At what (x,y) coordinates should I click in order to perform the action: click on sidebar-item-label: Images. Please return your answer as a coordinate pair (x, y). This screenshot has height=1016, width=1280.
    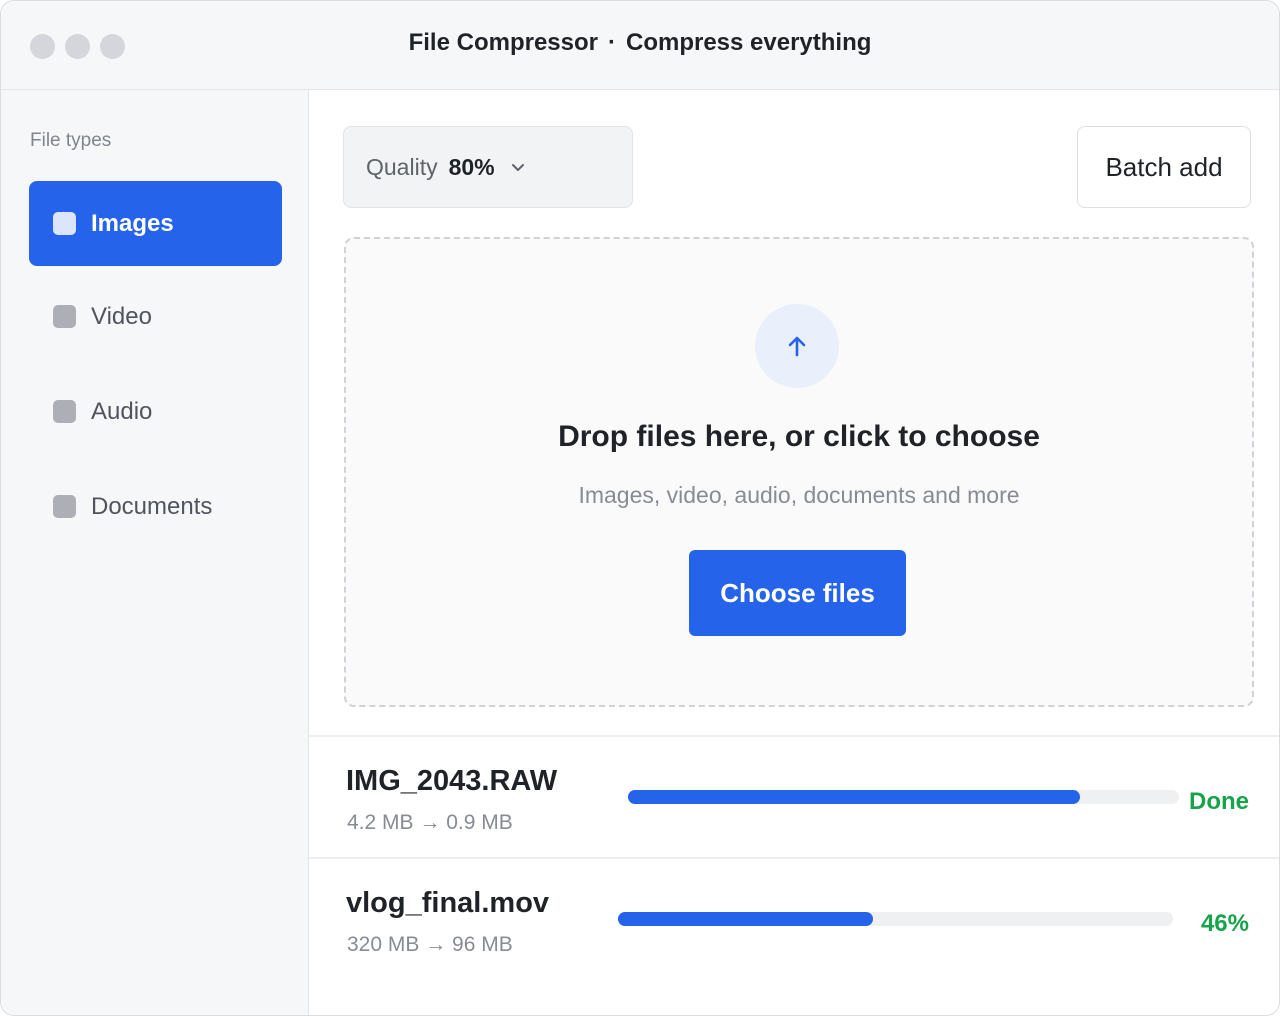
    Looking at the image, I should click on (132, 223).